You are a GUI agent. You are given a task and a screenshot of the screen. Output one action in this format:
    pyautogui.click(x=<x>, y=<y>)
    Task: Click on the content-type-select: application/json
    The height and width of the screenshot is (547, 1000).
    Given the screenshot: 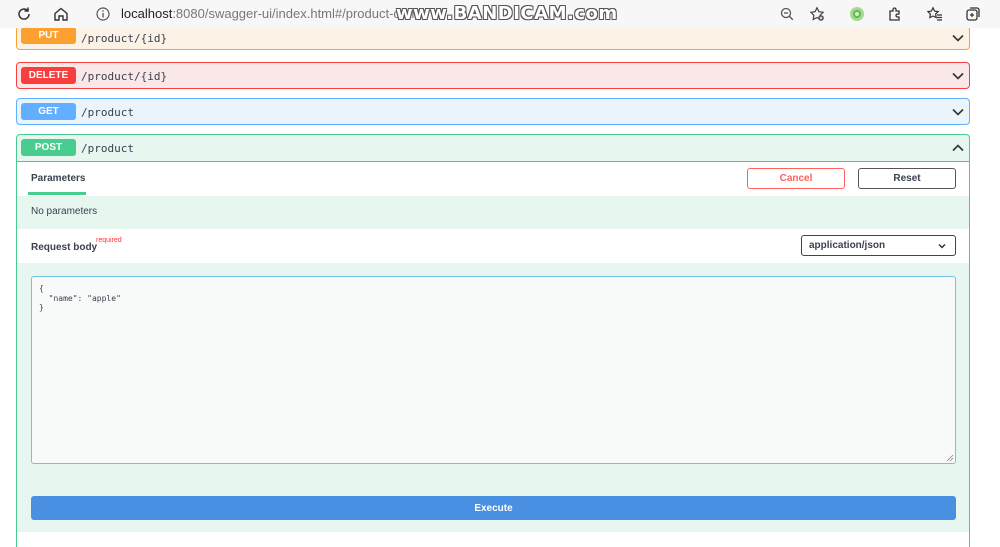 What is the action you would take?
    pyautogui.click(x=878, y=245)
    